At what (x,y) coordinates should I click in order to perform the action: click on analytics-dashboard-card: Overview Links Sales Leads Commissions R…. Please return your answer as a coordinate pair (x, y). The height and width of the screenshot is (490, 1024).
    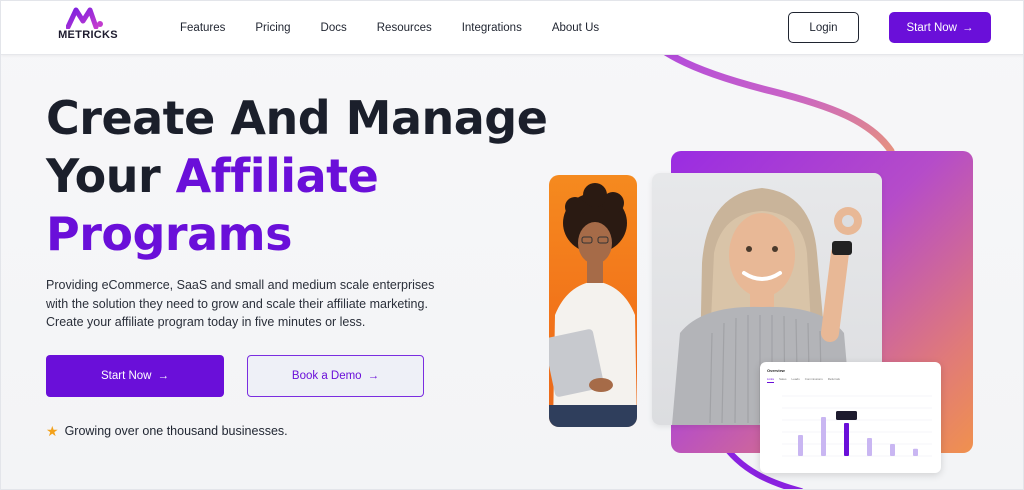
    Looking at the image, I should click on (850, 417).